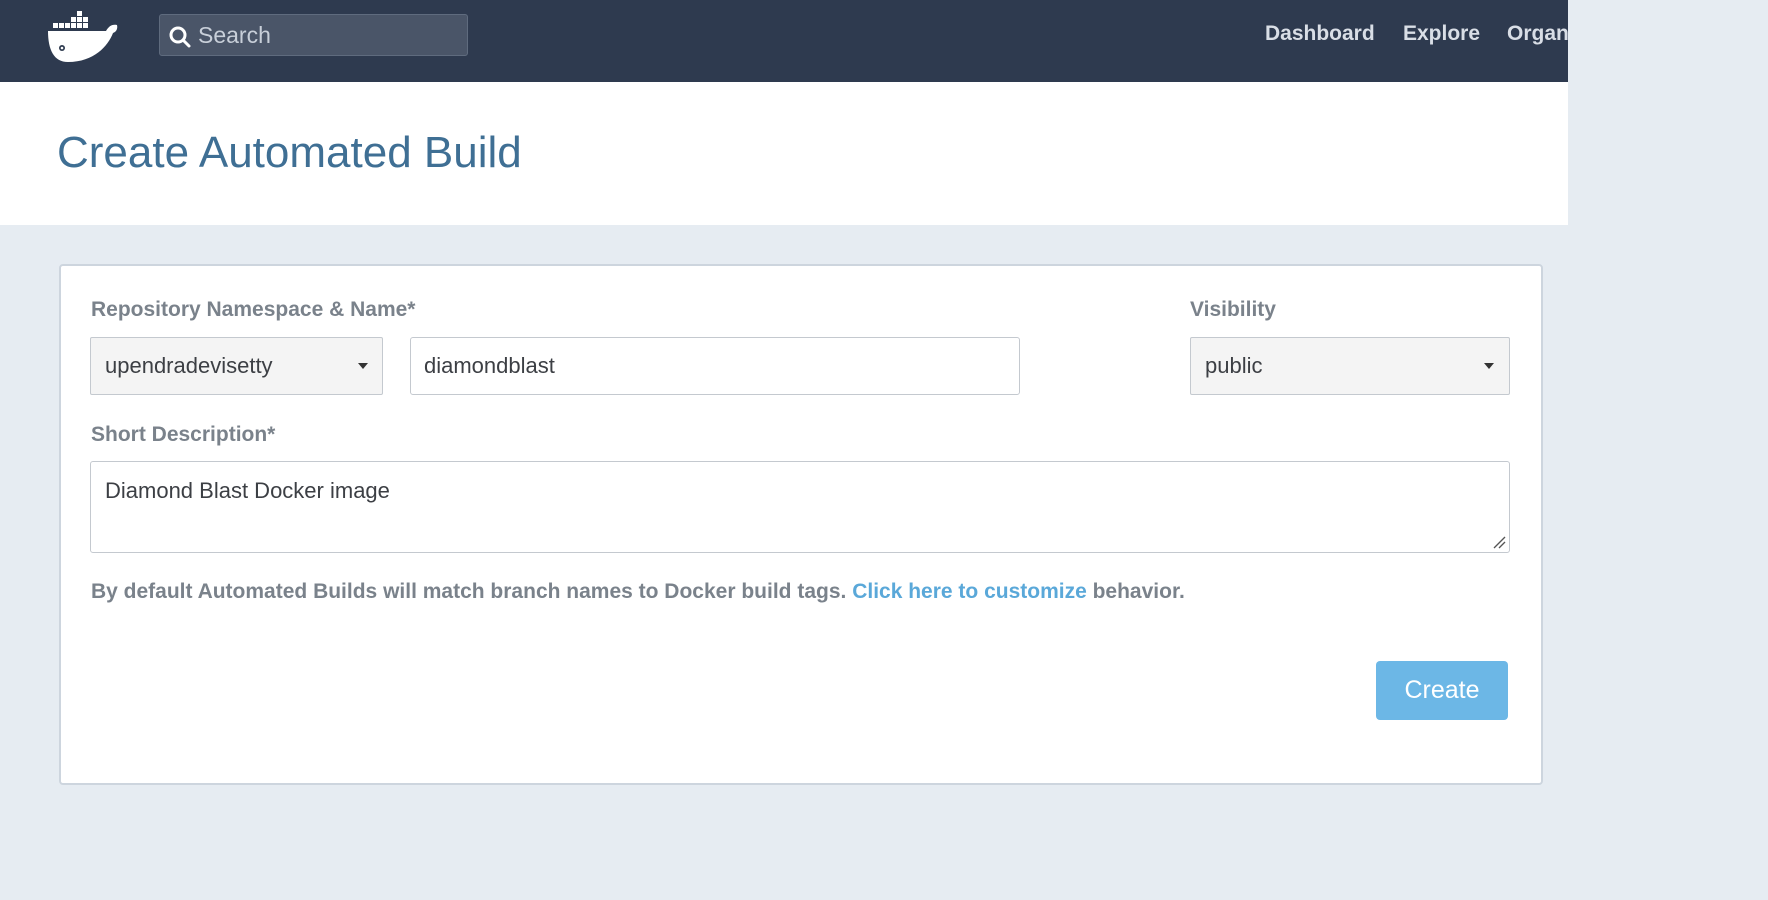 The width and height of the screenshot is (1768, 900). Describe the element at coordinates (289, 152) in the screenshot. I see `page-title: Create Automated Build` at that location.